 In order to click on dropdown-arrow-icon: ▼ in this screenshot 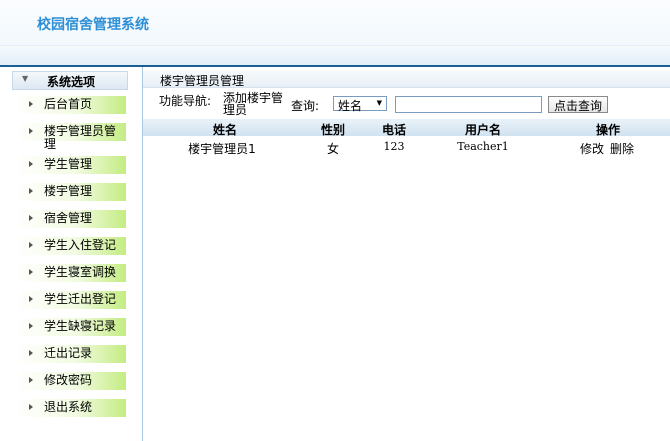, I will do `click(379, 103)`.